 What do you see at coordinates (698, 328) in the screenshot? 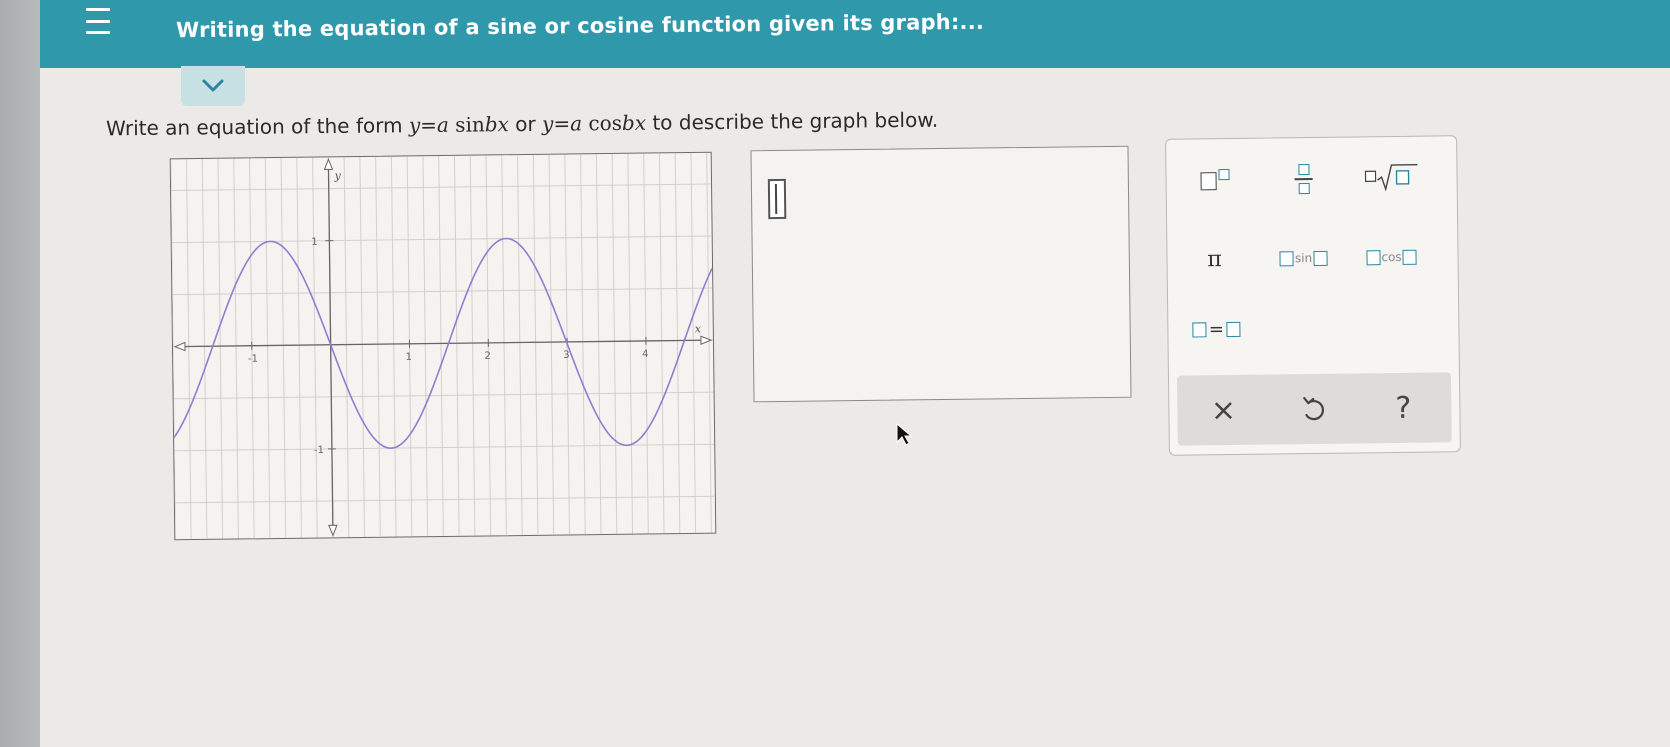
I see `x-axis-label: x` at bounding box center [698, 328].